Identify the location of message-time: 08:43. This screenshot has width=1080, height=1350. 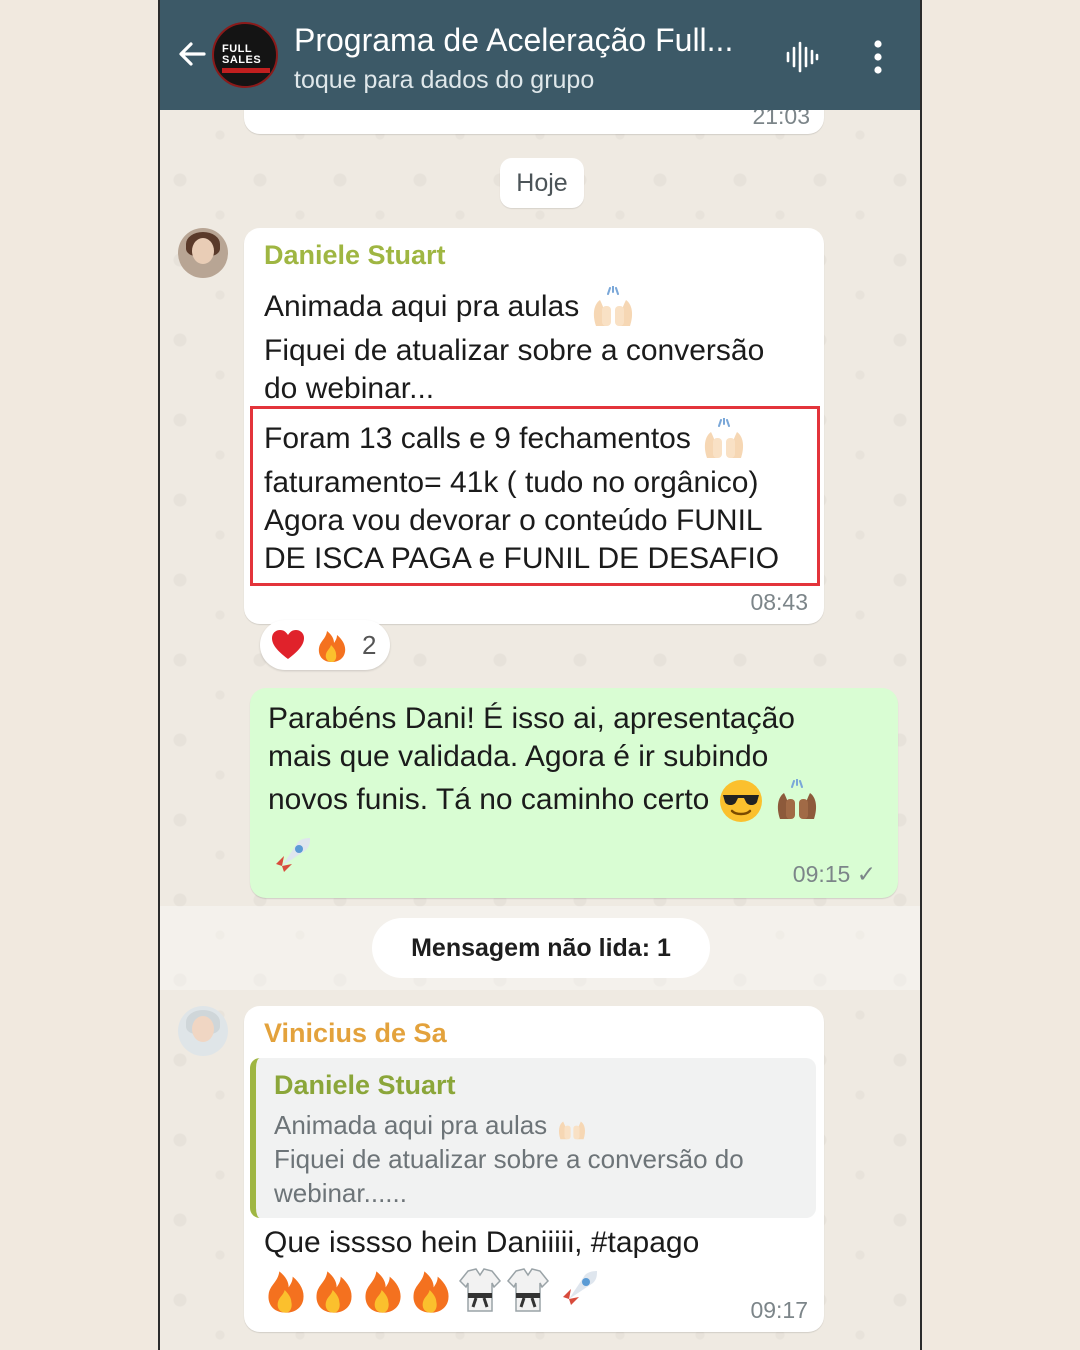
(779, 602).